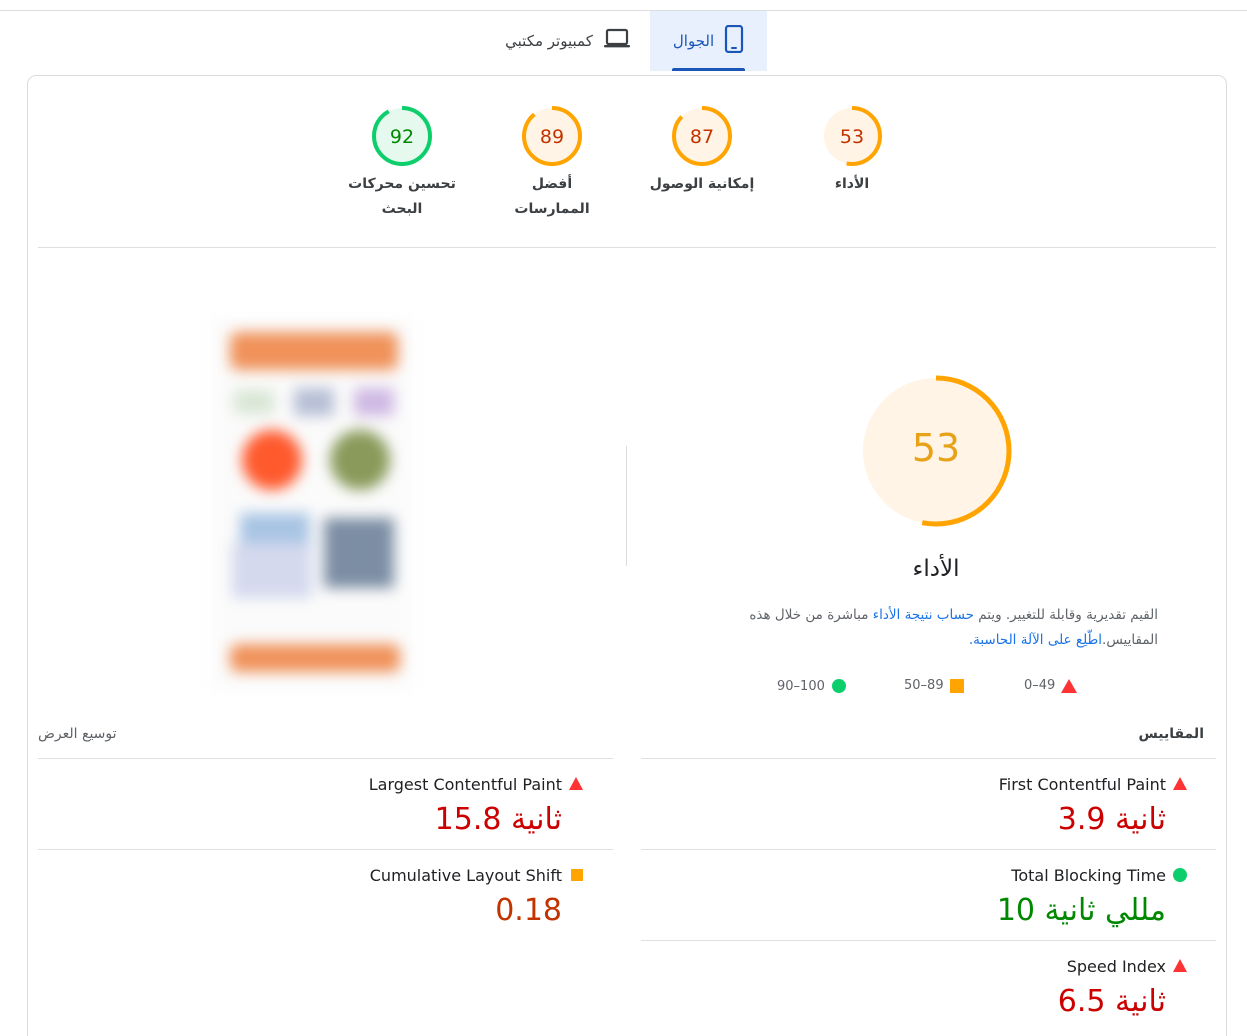 This screenshot has width=1247, height=1036. What do you see at coordinates (1069, 685) in the screenshot?
I see `triangle-icon` at bounding box center [1069, 685].